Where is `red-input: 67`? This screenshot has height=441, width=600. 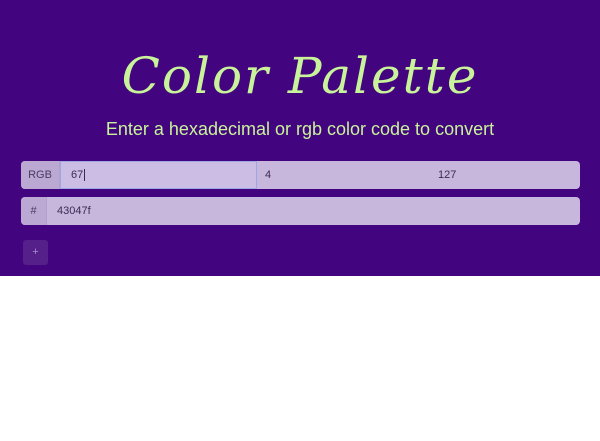
red-input: 67 is located at coordinates (158, 175).